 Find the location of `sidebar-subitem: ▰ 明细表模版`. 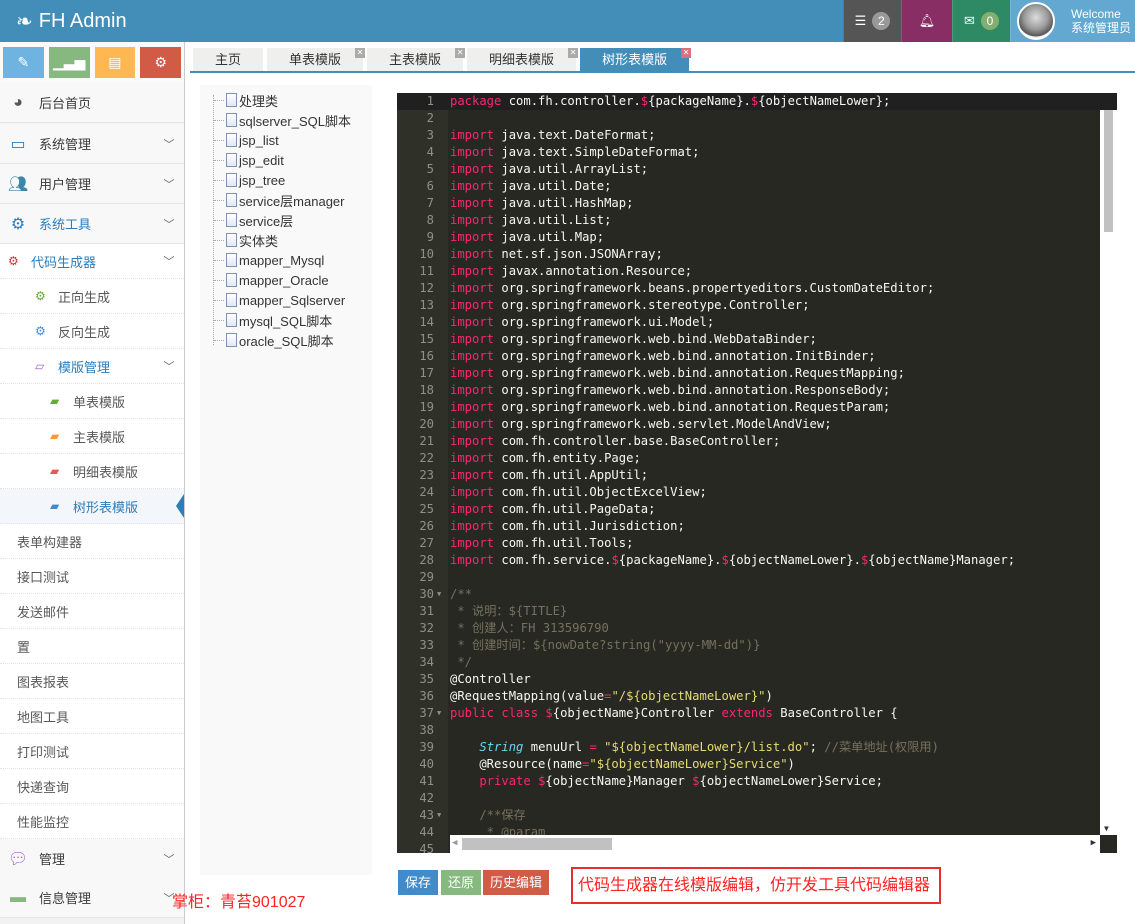

sidebar-subitem: ▰ 明细表模版 is located at coordinates (92, 471).